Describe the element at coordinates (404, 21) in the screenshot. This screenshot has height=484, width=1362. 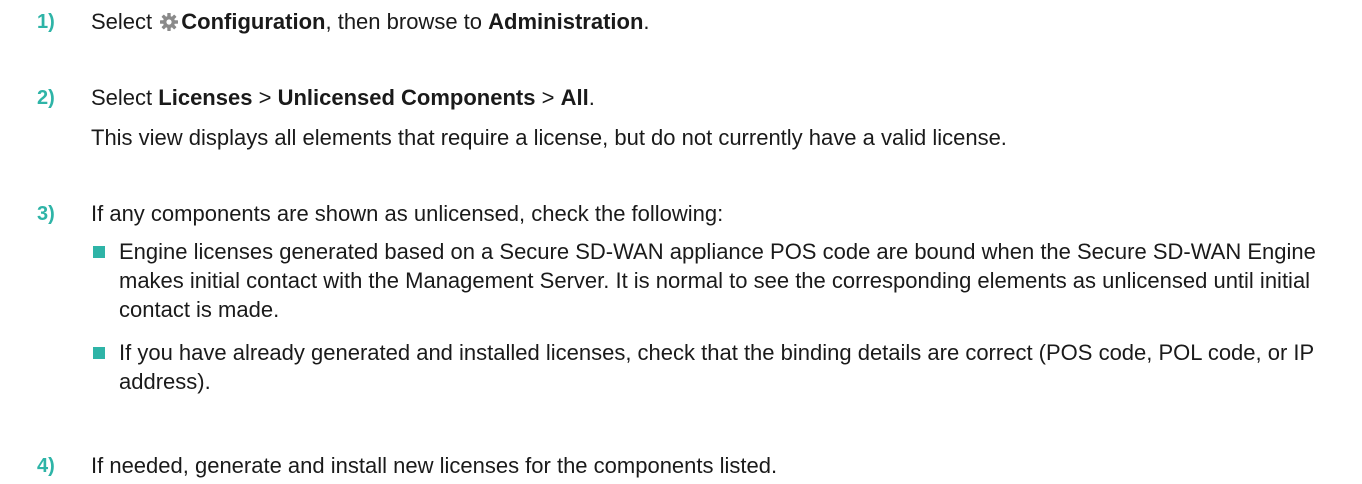
I see `step-middle: , then browse to` at that location.